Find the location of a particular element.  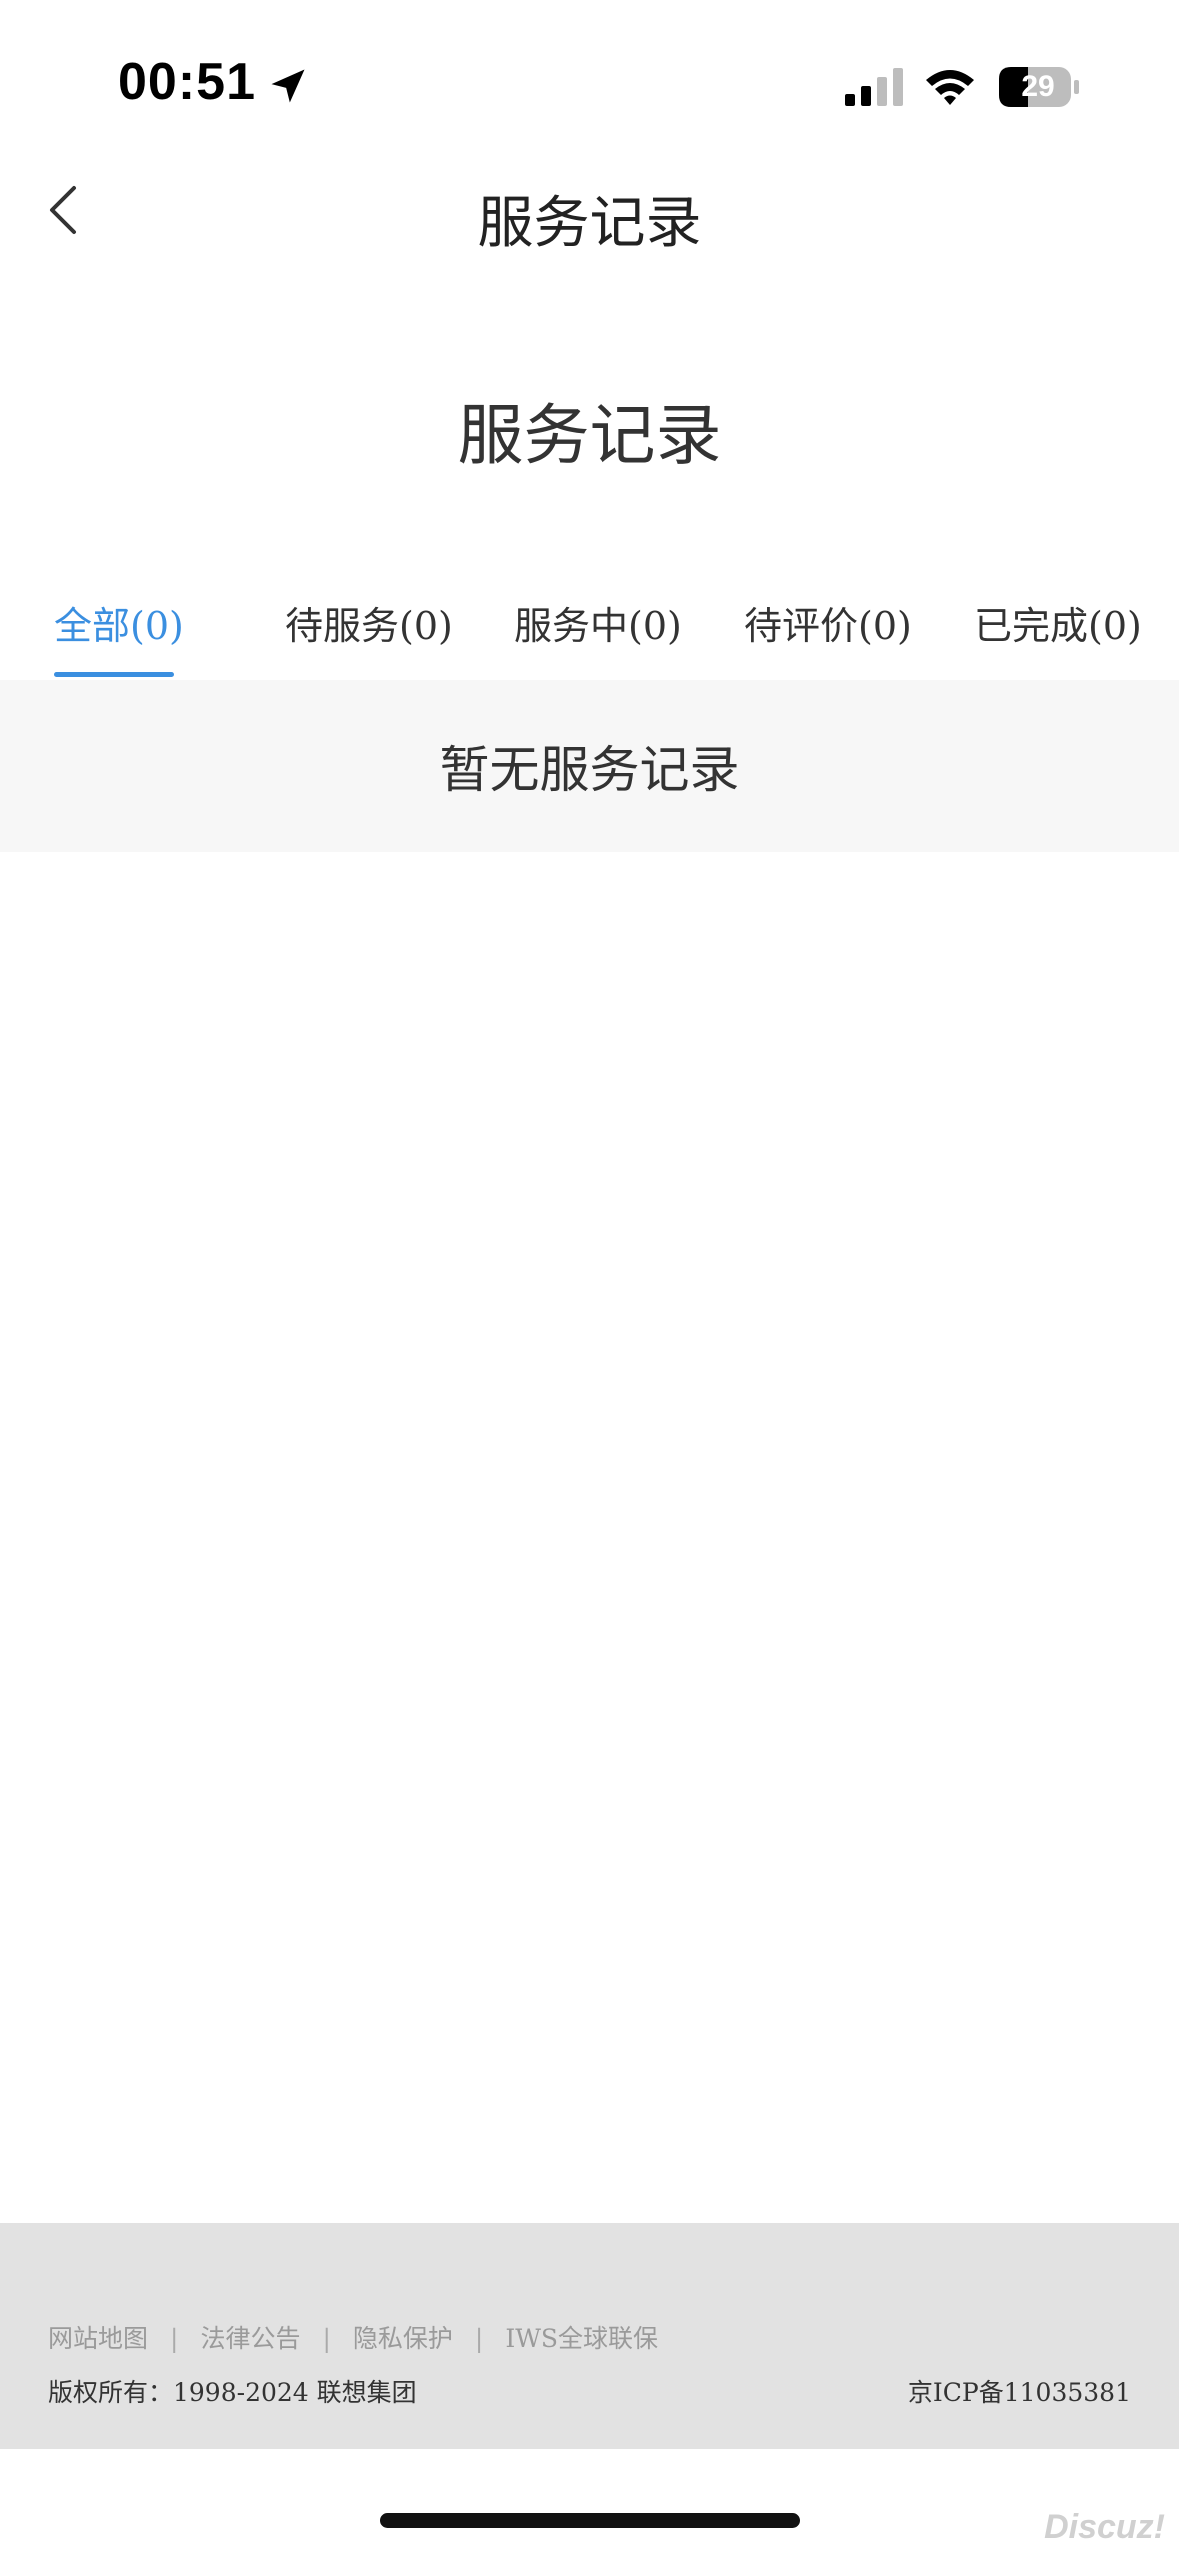

status-tabs: 全部(0) 待服务(0) 服务中(0) 待评价(0) 已完成(0) is located at coordinates (589, 637).